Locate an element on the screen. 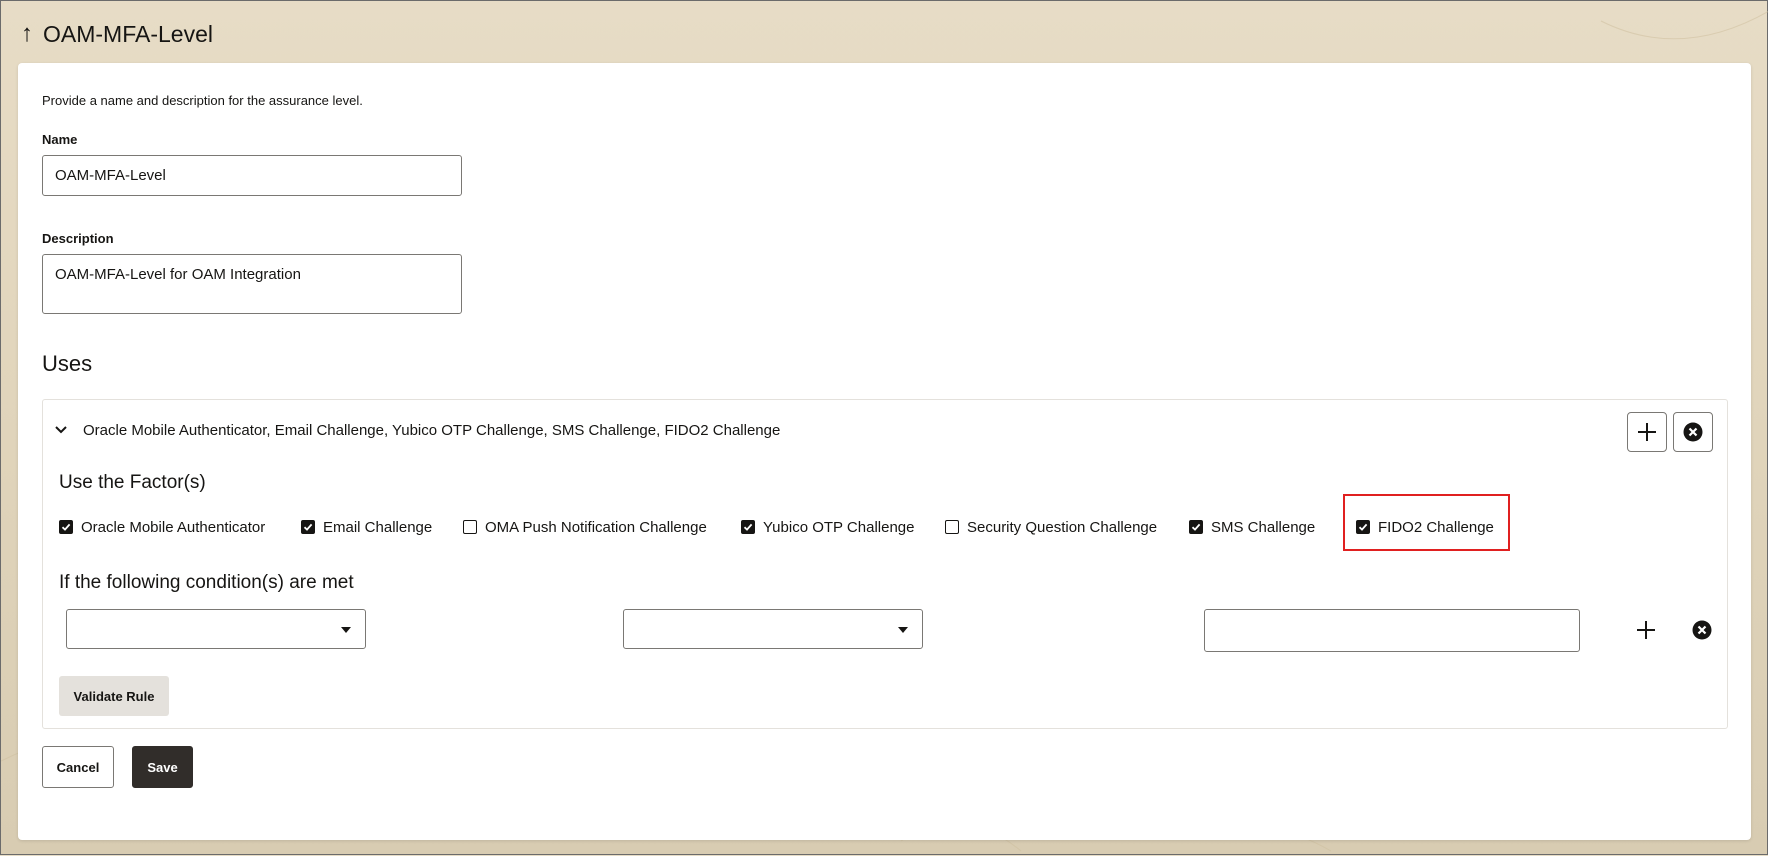 This screenshot has width=1768, height=856. remove-rule-button is located at coordinates (1693, 432).